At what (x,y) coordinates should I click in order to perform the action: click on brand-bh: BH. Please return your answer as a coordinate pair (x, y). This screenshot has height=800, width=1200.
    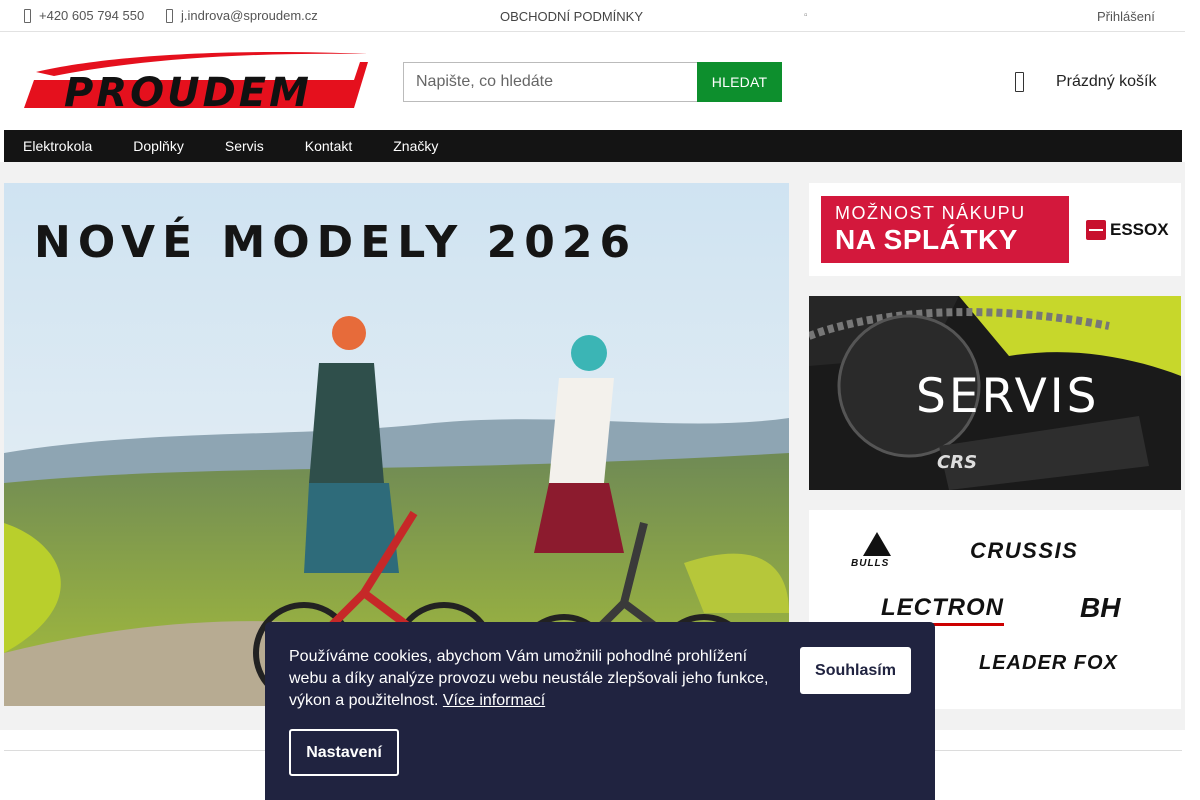
    Looking at the image, I should click on (1100, 607).